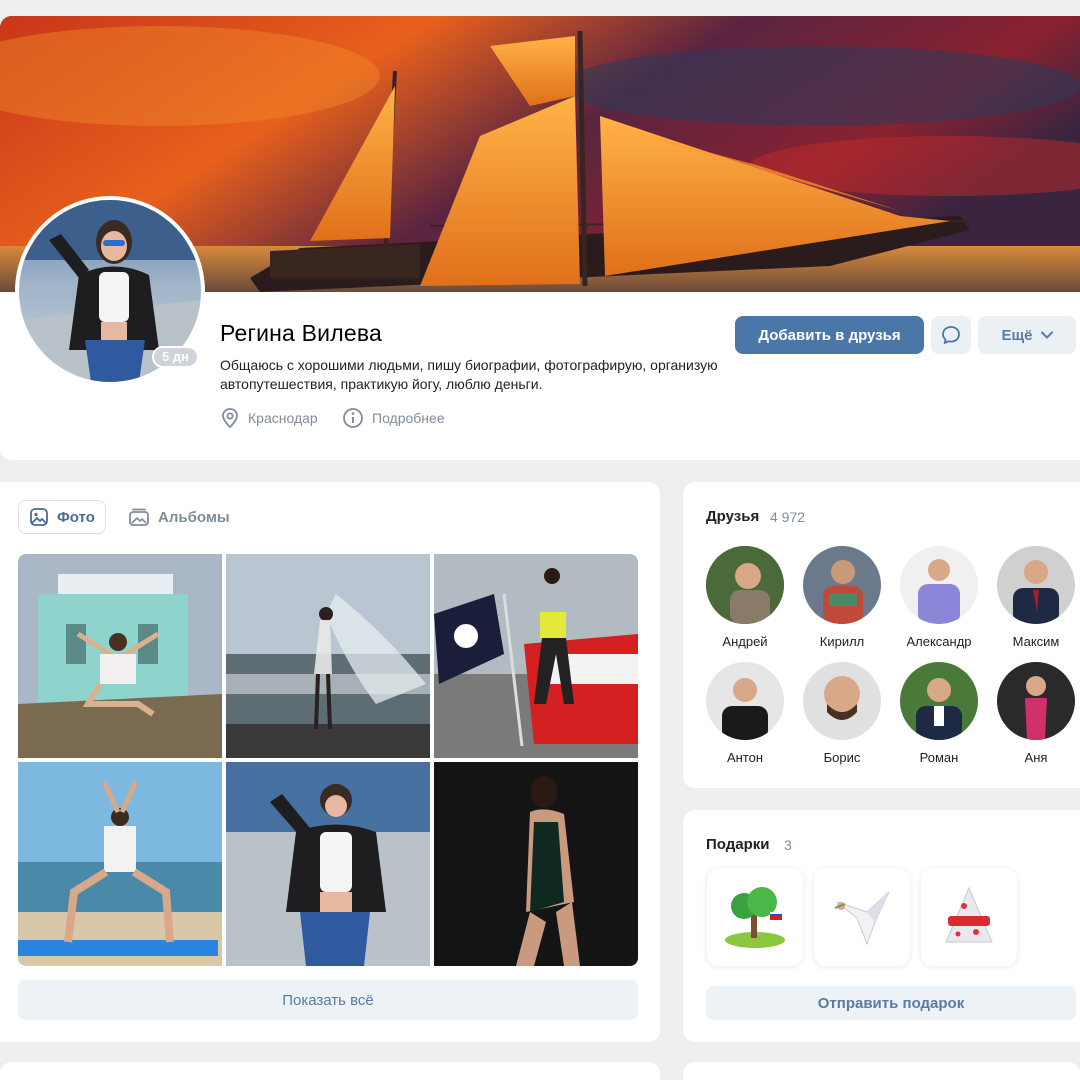 This screenshot has height=1080, width=1080. What do you see at coordinates (732, 516) in the screenshot?
I see `friends-title: Друзья` at bounding box center [732, 516].